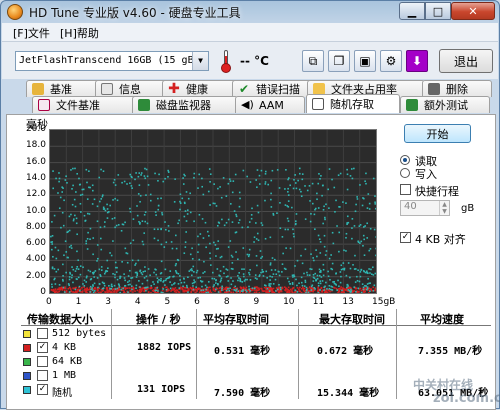 The width and height of the screenshot is (500, 410). Describe the element at coordinates (79, 33) in the screenshot. I see `menu-help: [H]帮助` at that location.